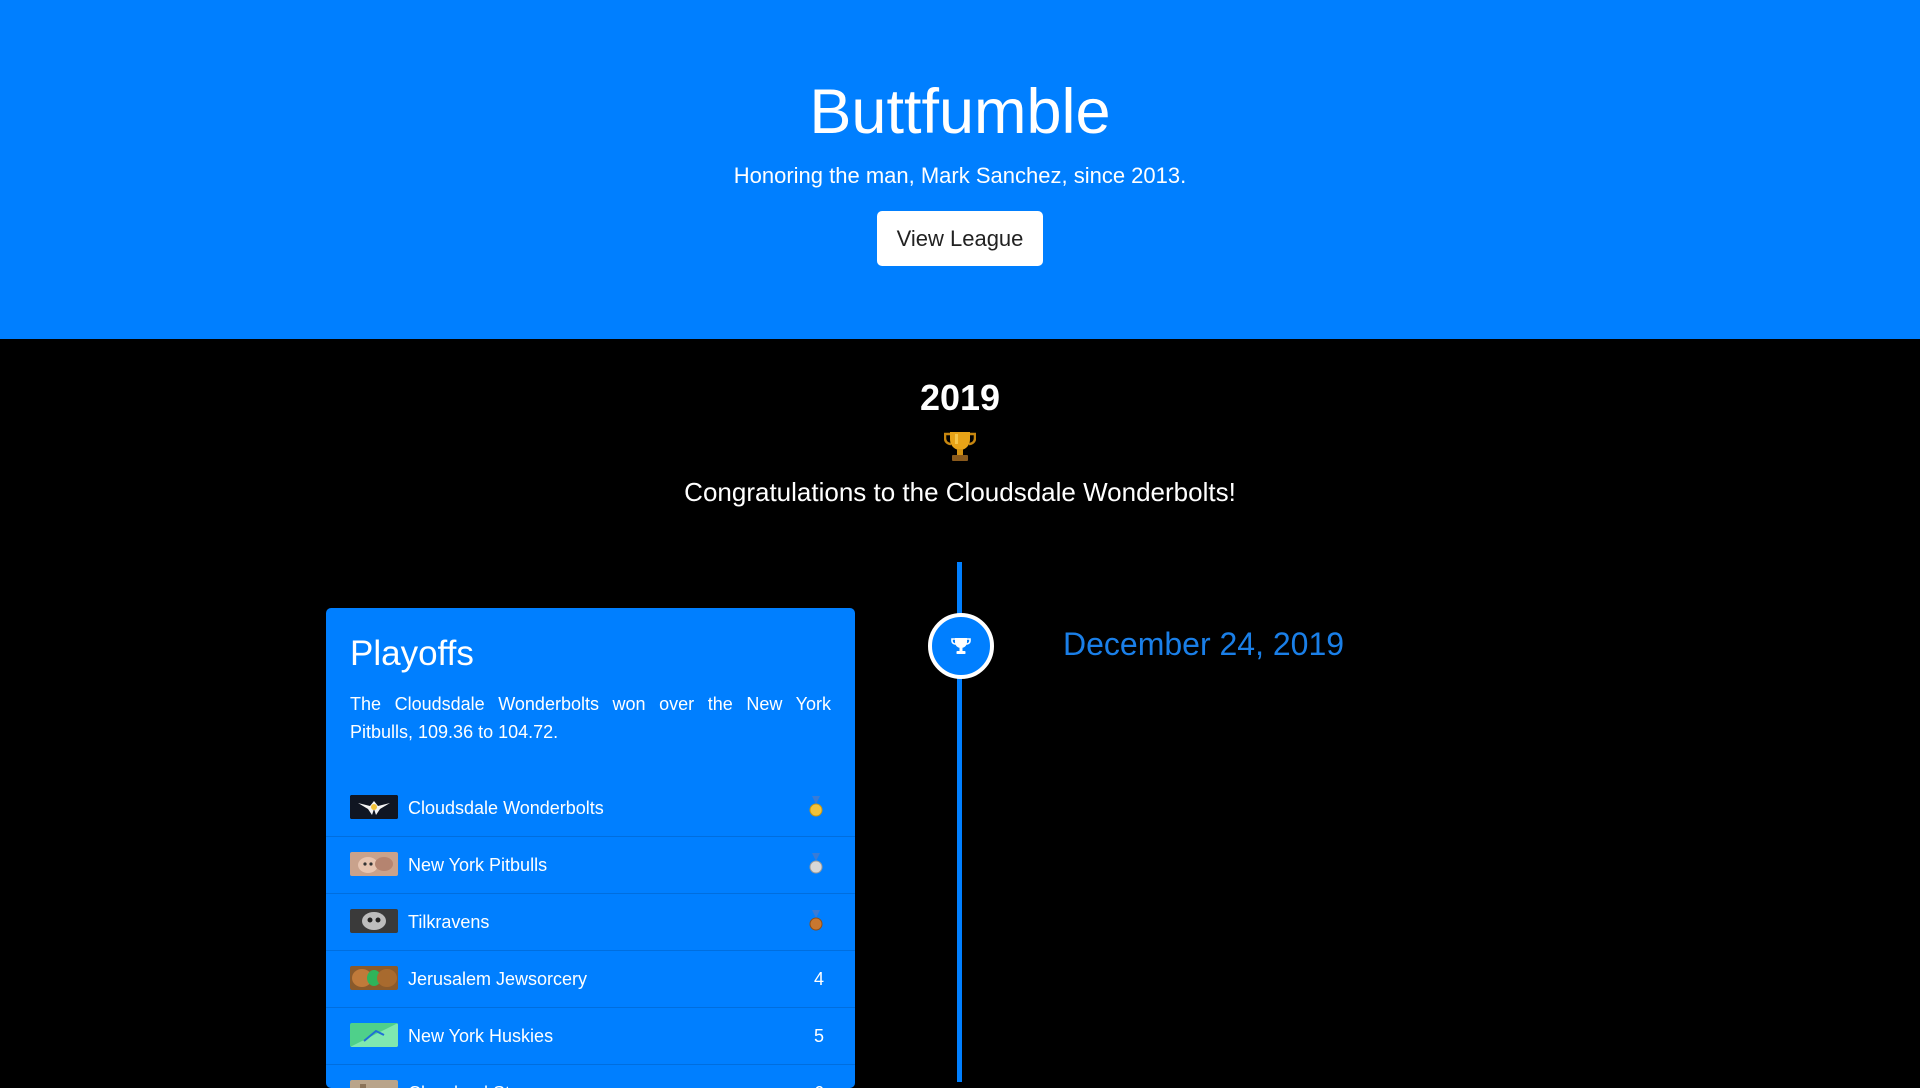 The width and height of the screenshot is (1920, 1088). What do you see at coordinates (412, 653) in the screenshot?
I see `card-title: Playoffs` at bounding box center [412, 653].